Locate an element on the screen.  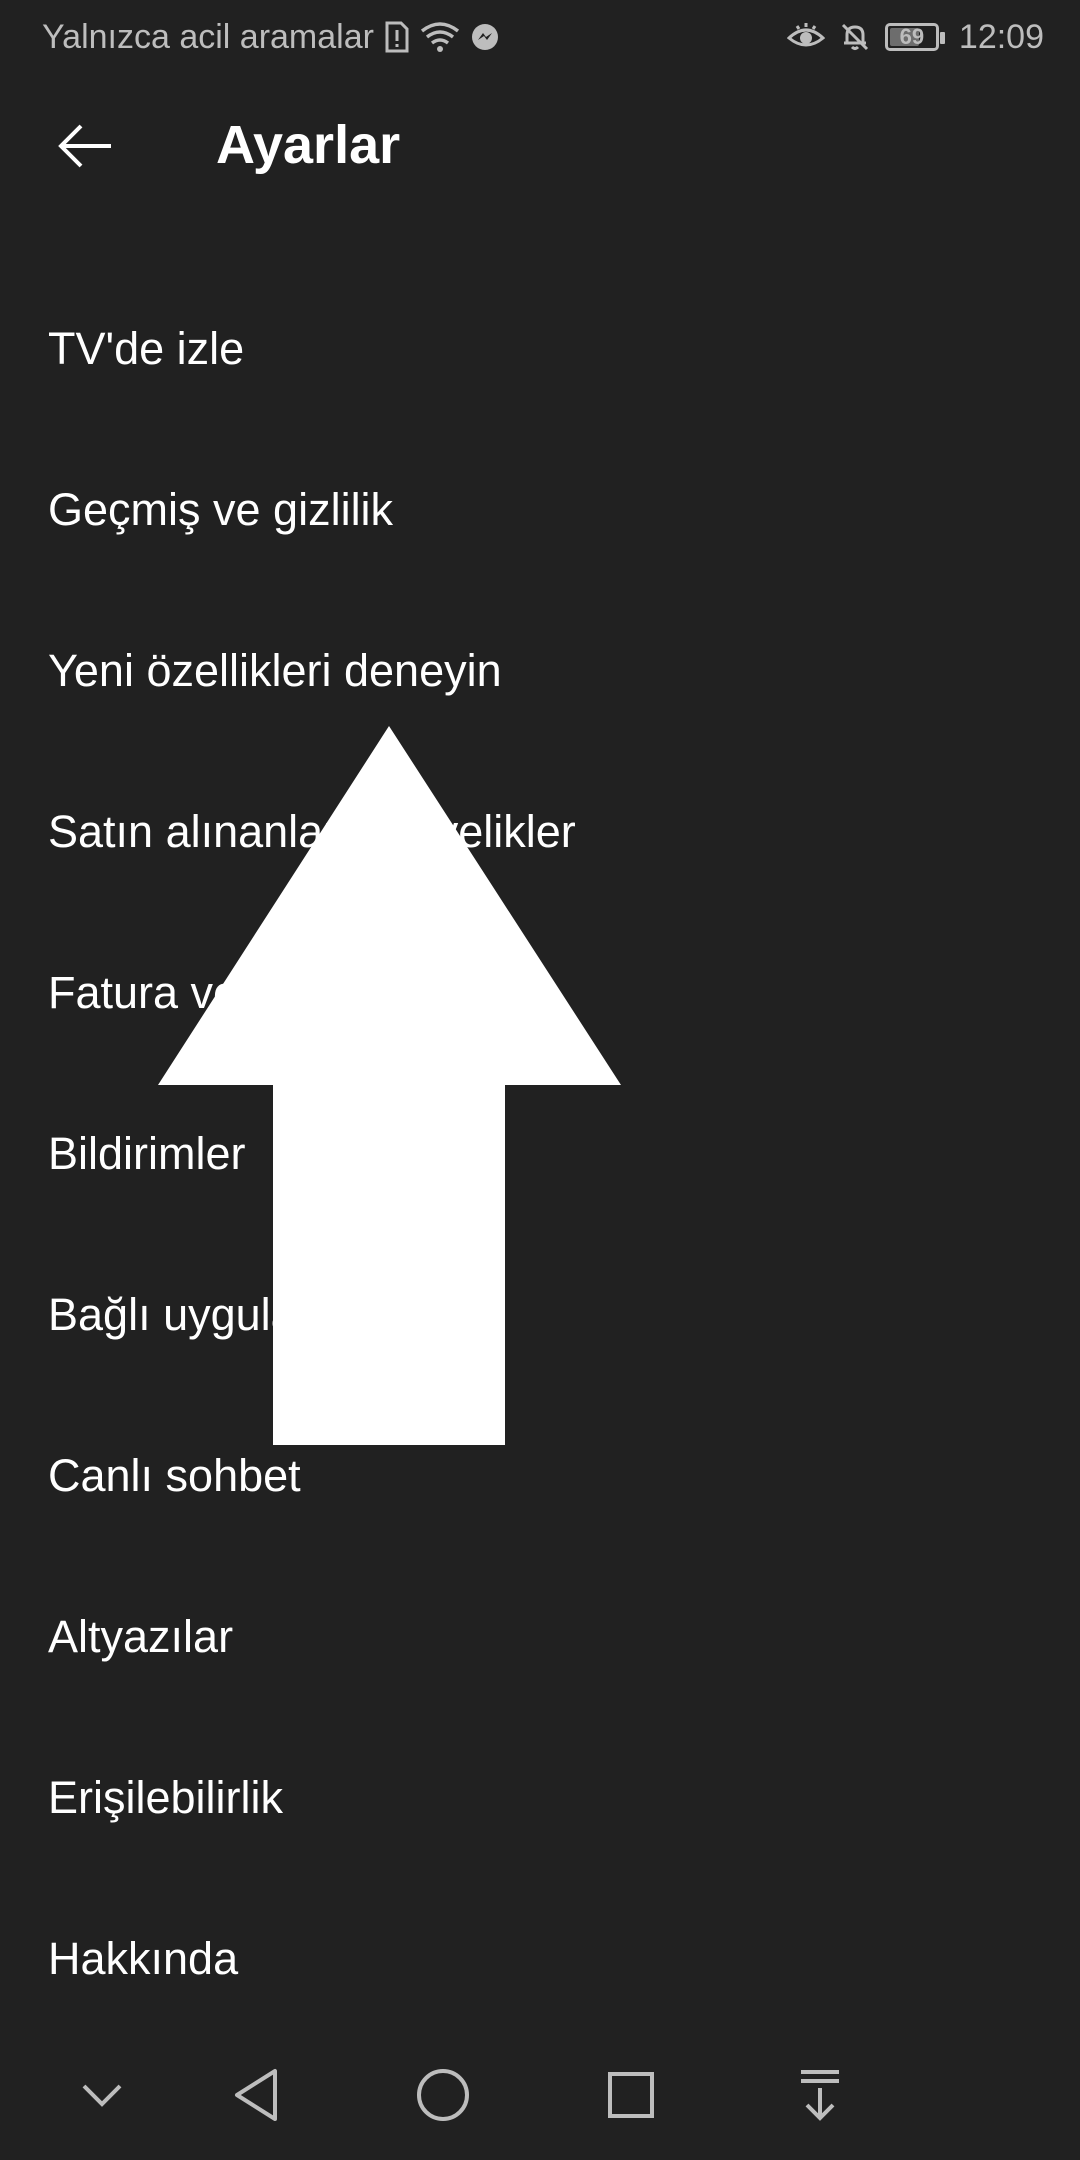
settings-item-notifications: Bildirimler is located at coordinates (540, 1153).